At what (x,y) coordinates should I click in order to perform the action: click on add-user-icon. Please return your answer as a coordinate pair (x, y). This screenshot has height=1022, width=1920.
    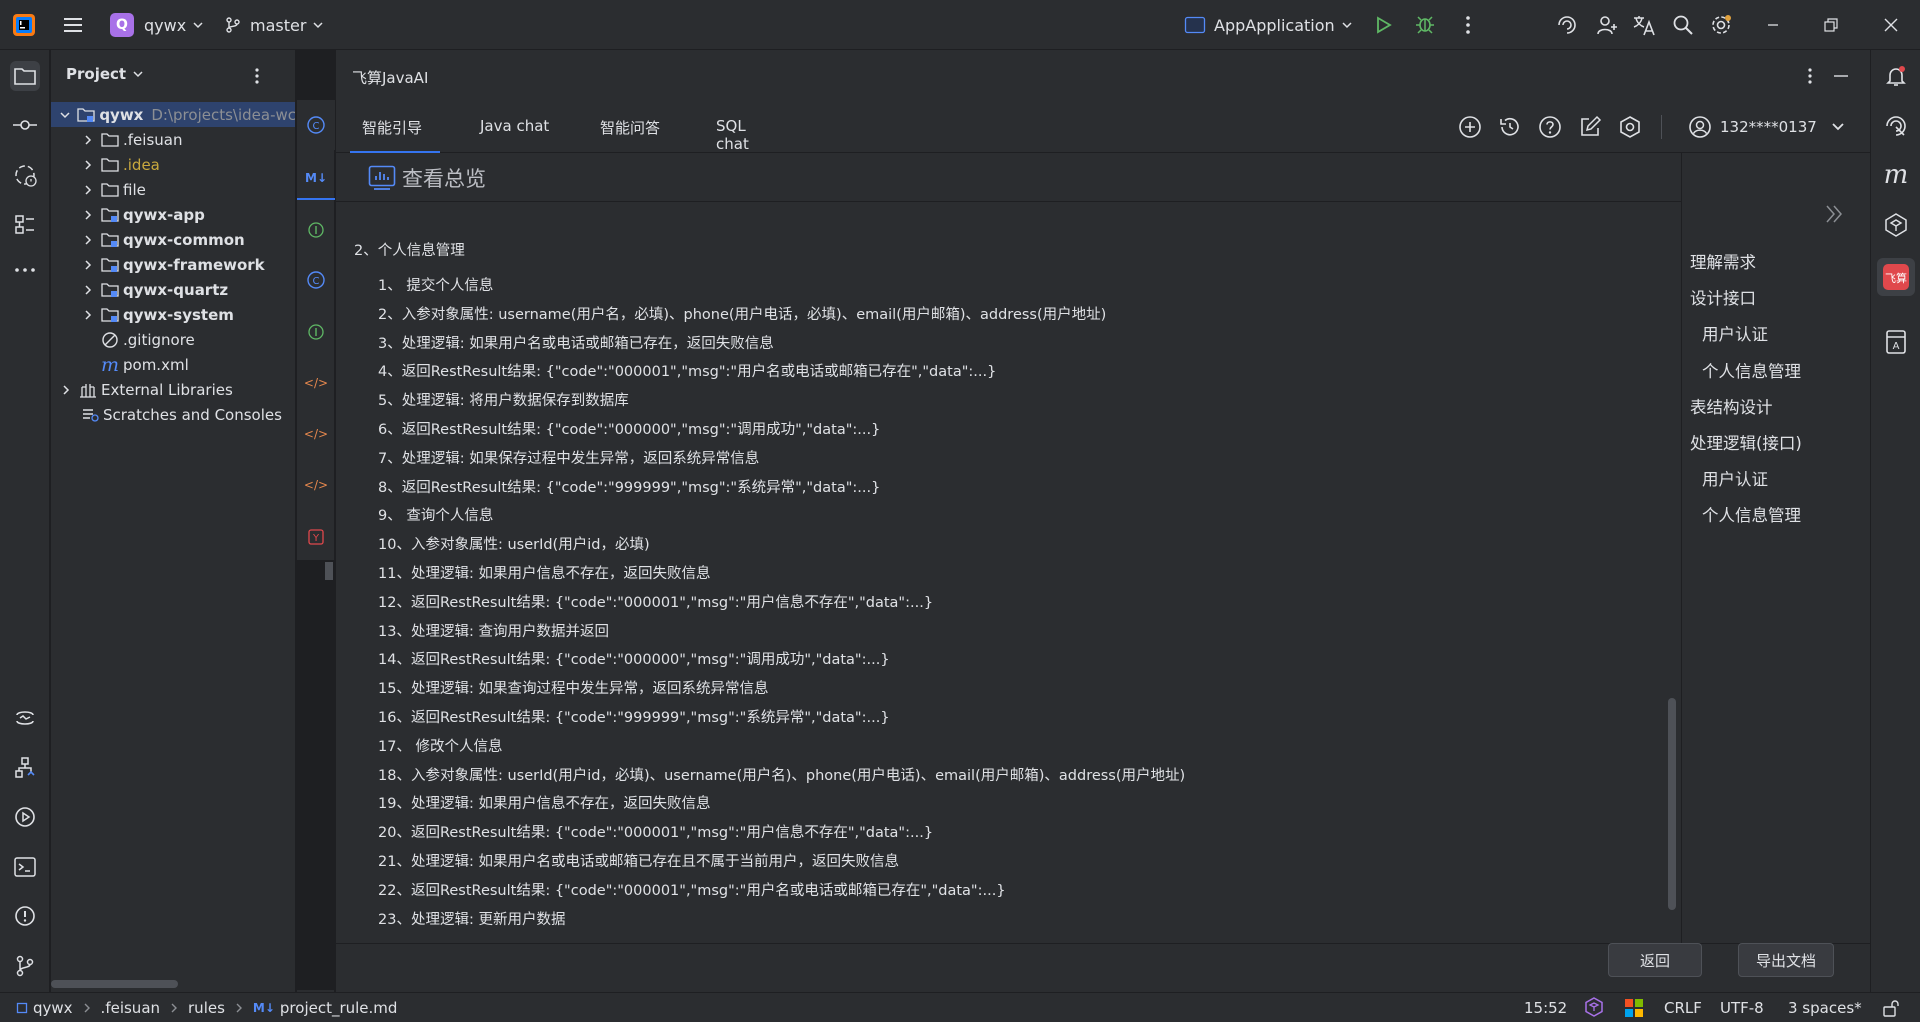
    Looking at the image, I should click on (1607, 25).